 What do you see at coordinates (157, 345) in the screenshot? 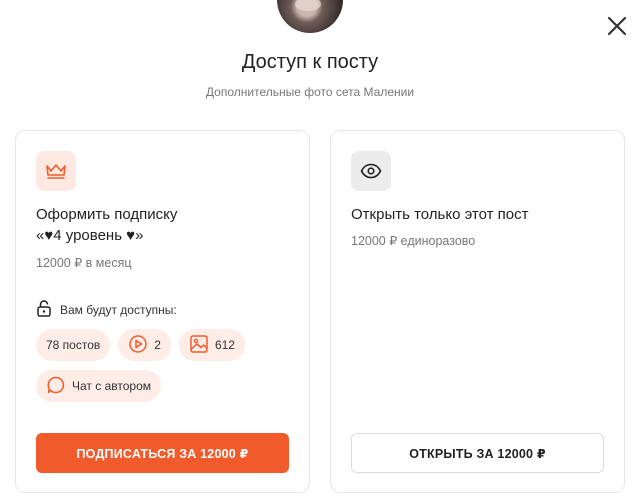
I see `videos-count: 2` at bounding box center [157, 345].